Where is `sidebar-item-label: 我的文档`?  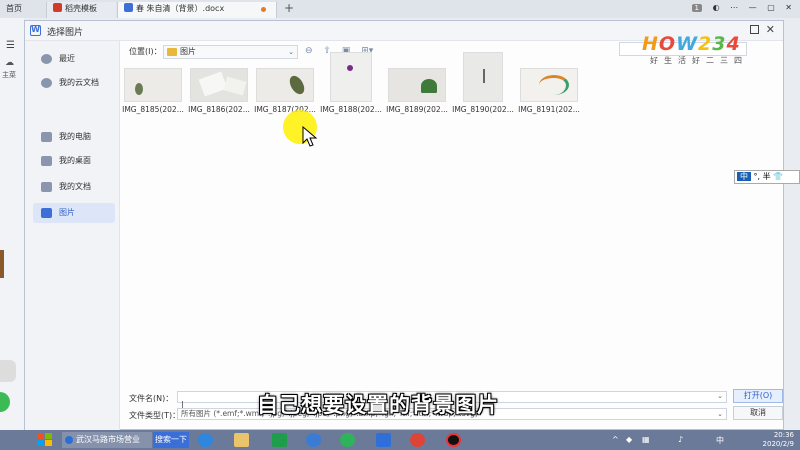 sidebar-item-label: 我的文档 is located at coordinates (75, 186).